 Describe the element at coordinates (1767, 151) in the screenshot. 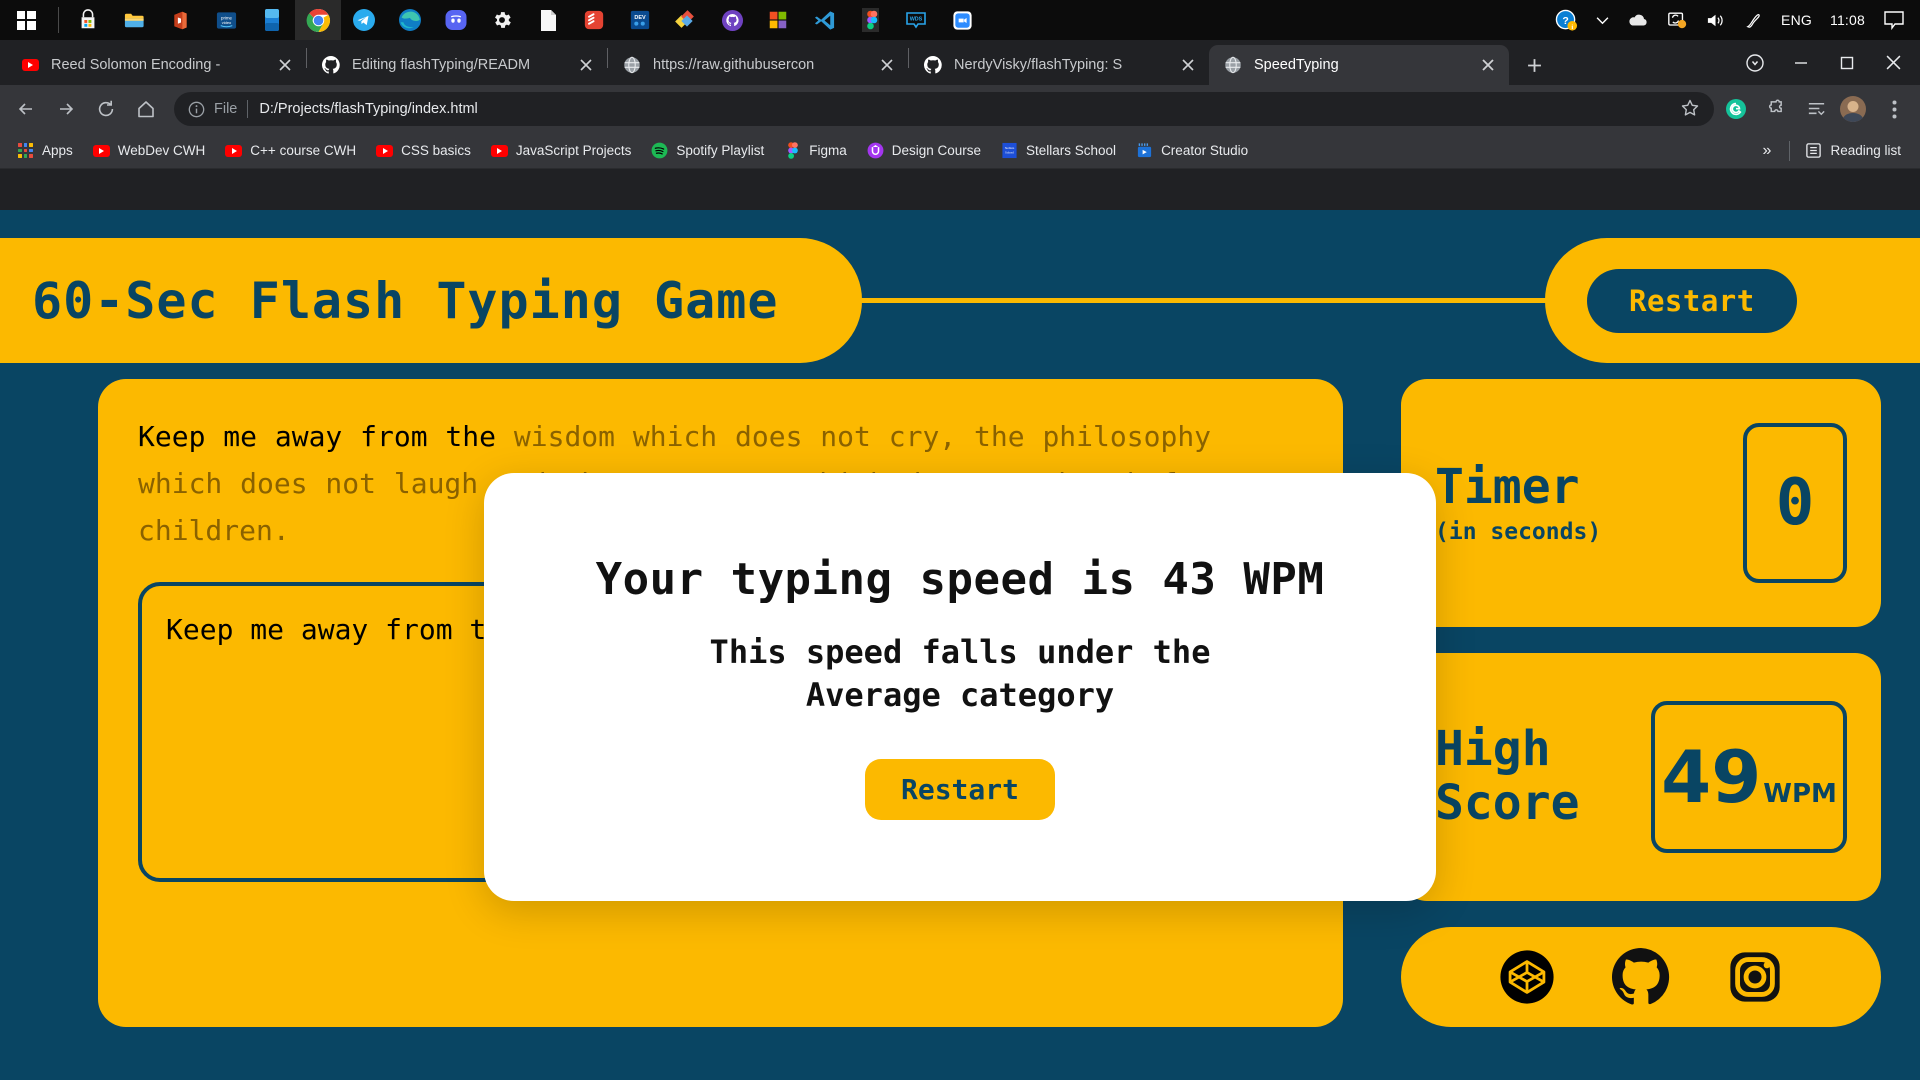

I see `bookmarks-overflow-button: »` at that location.